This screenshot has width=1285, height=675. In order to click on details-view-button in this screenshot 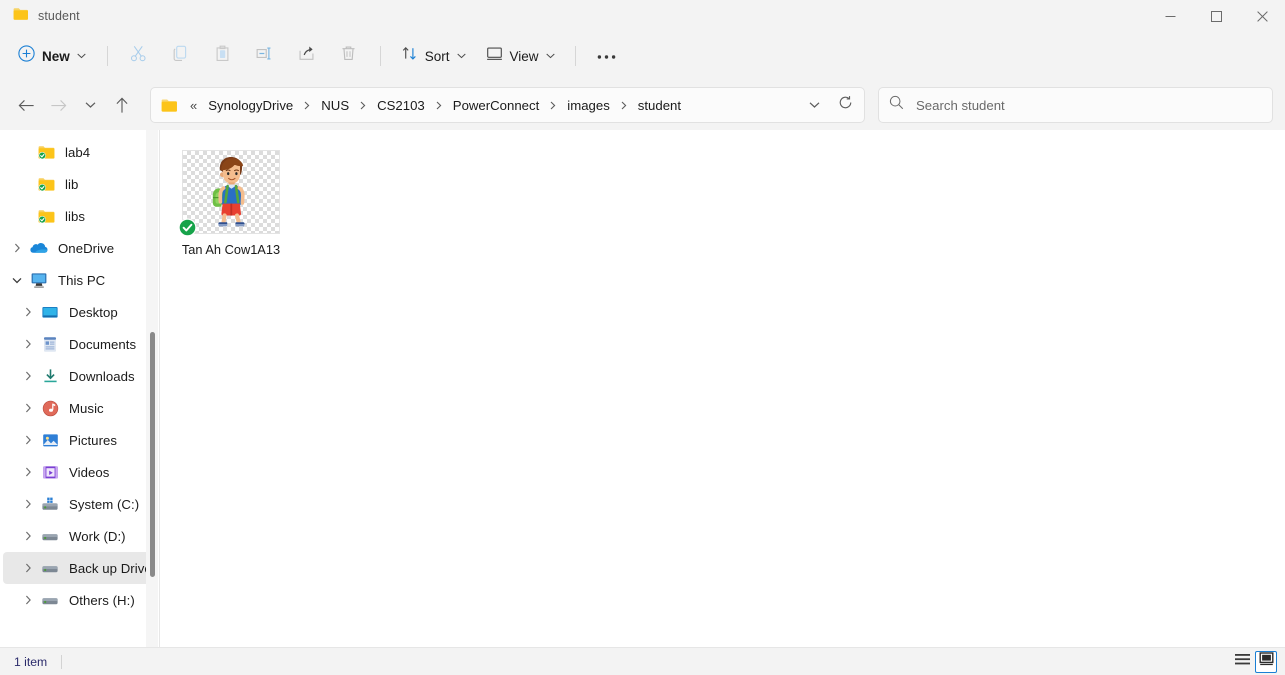, I will do `click(1242, 662)`.